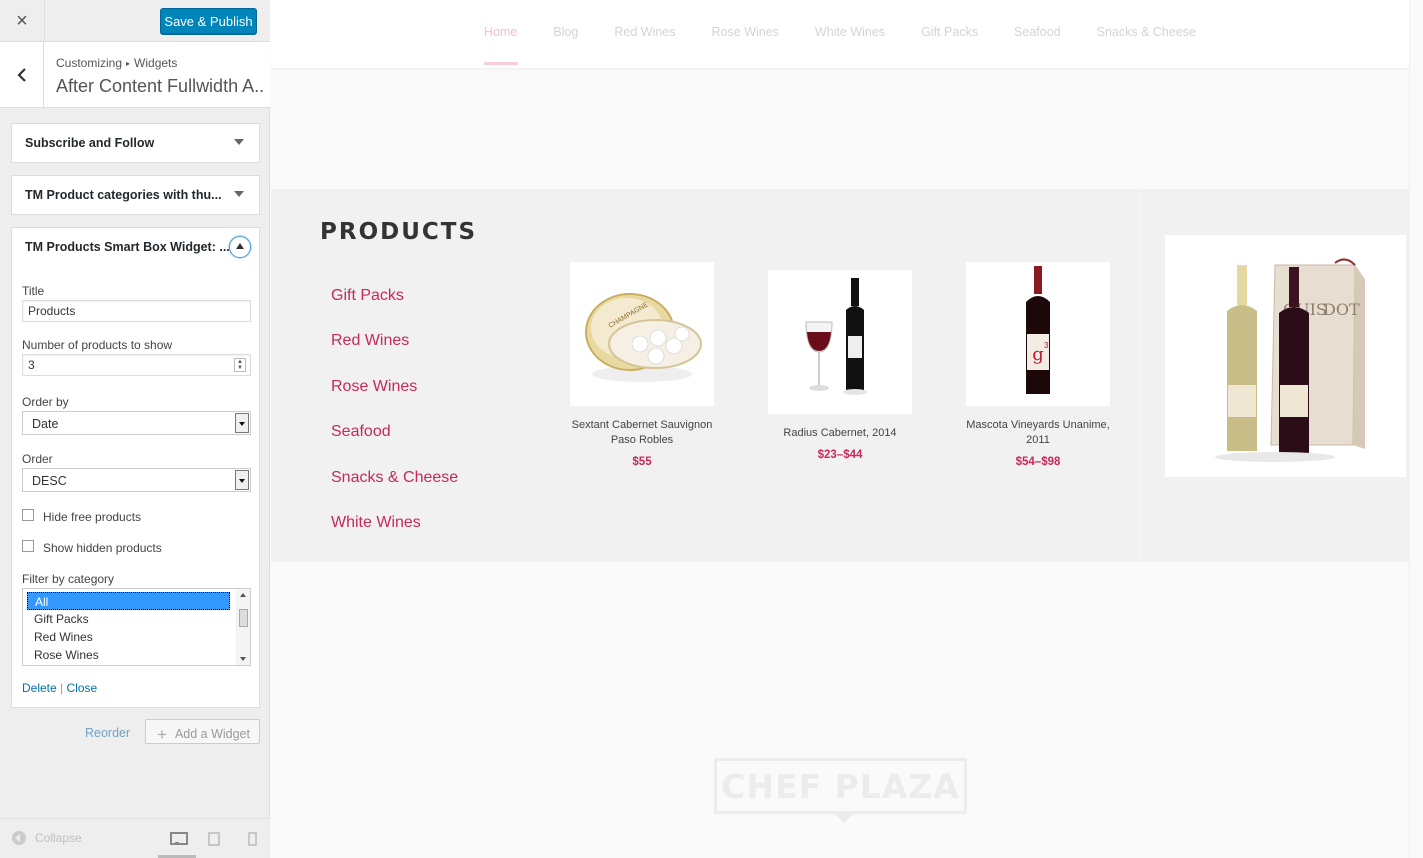 The width and height of the screenshot is (1423, 858). I want to click on back-button, so click(22, 75).